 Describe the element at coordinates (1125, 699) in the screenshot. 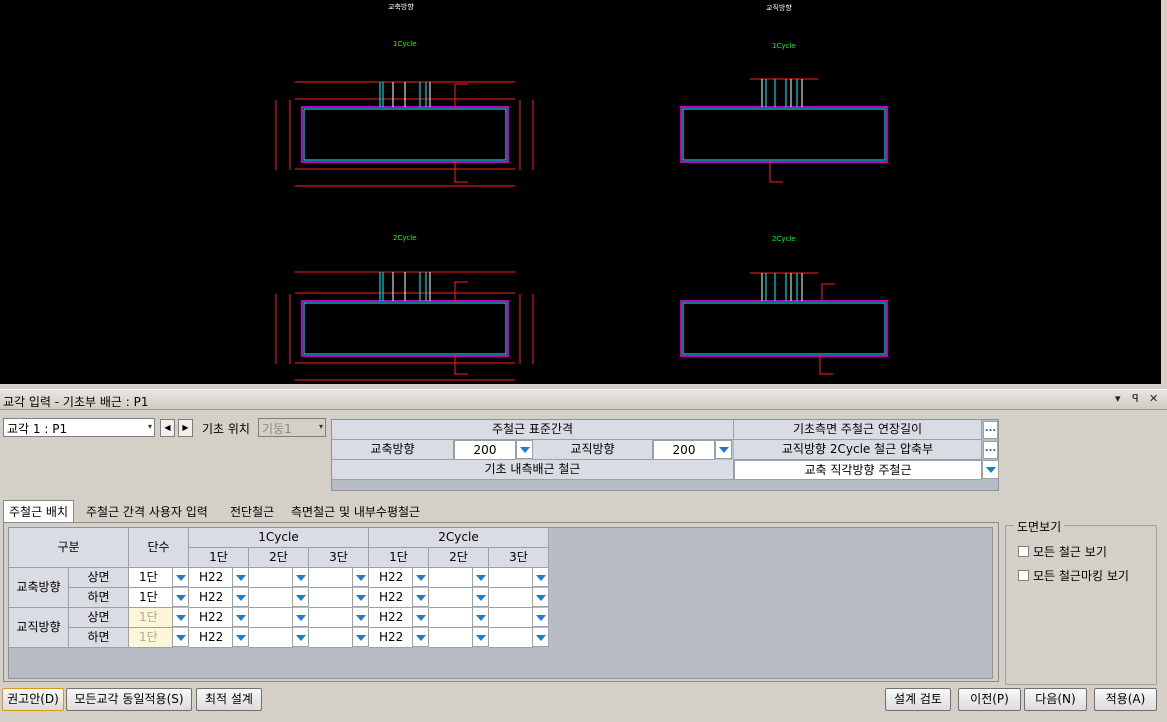

I see `apply-button: 적용(A)` at that location.